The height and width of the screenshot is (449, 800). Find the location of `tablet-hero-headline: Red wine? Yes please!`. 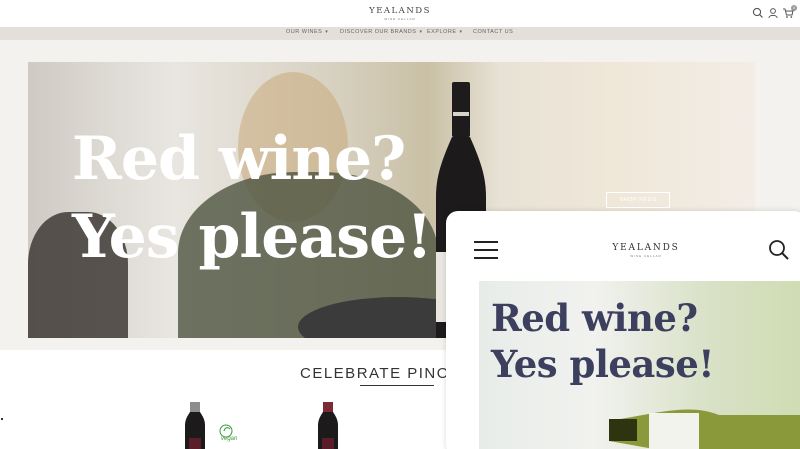

tablet-hero-headline: Red wine? Yes please! is located at coordinates (603, 341).